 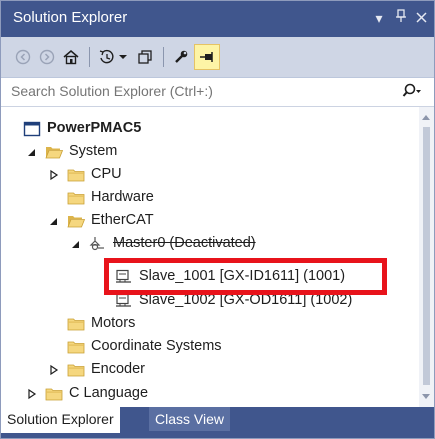 What do you see at coordinates (246, 300) in the screenshot?
I see `tree-item-label: Slave_1002 [GX-OD1611] (1002)` at bounding box center [246, 300].